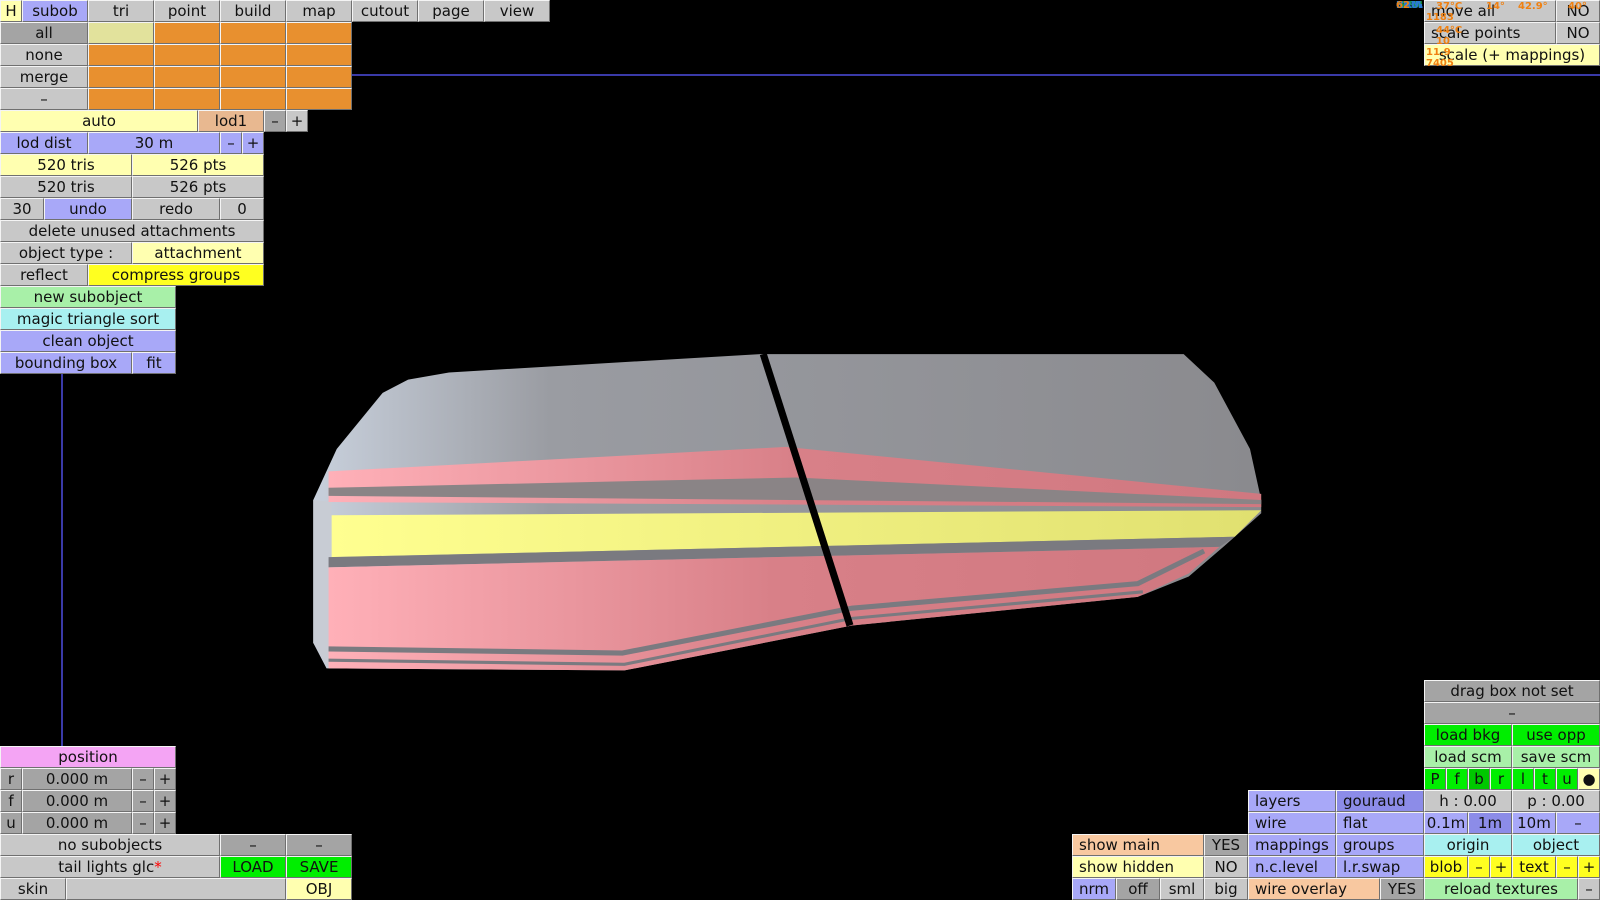 The width and height of the screenshot is (1600, 900). Describe the element at coordinates (110, 845) in the screenshot. I see `subobjects-select: no subobjects` at that location.